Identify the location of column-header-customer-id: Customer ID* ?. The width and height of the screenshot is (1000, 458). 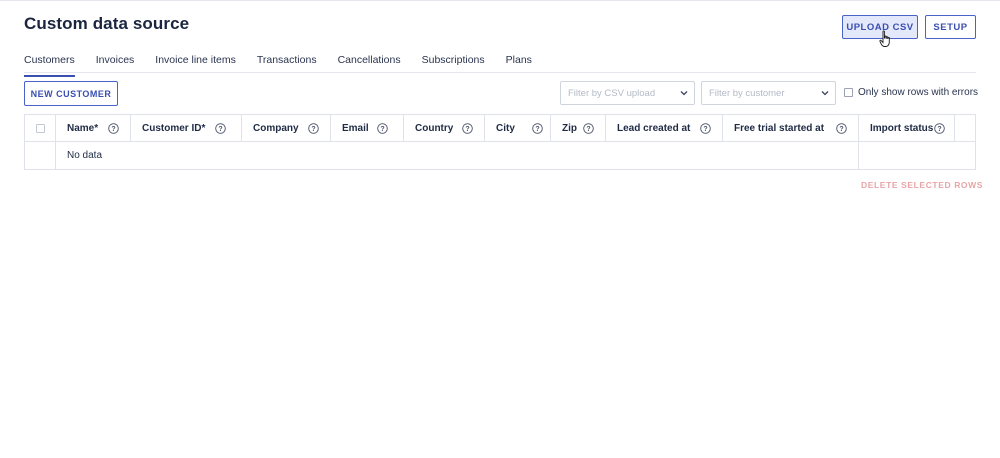
(186, 128).